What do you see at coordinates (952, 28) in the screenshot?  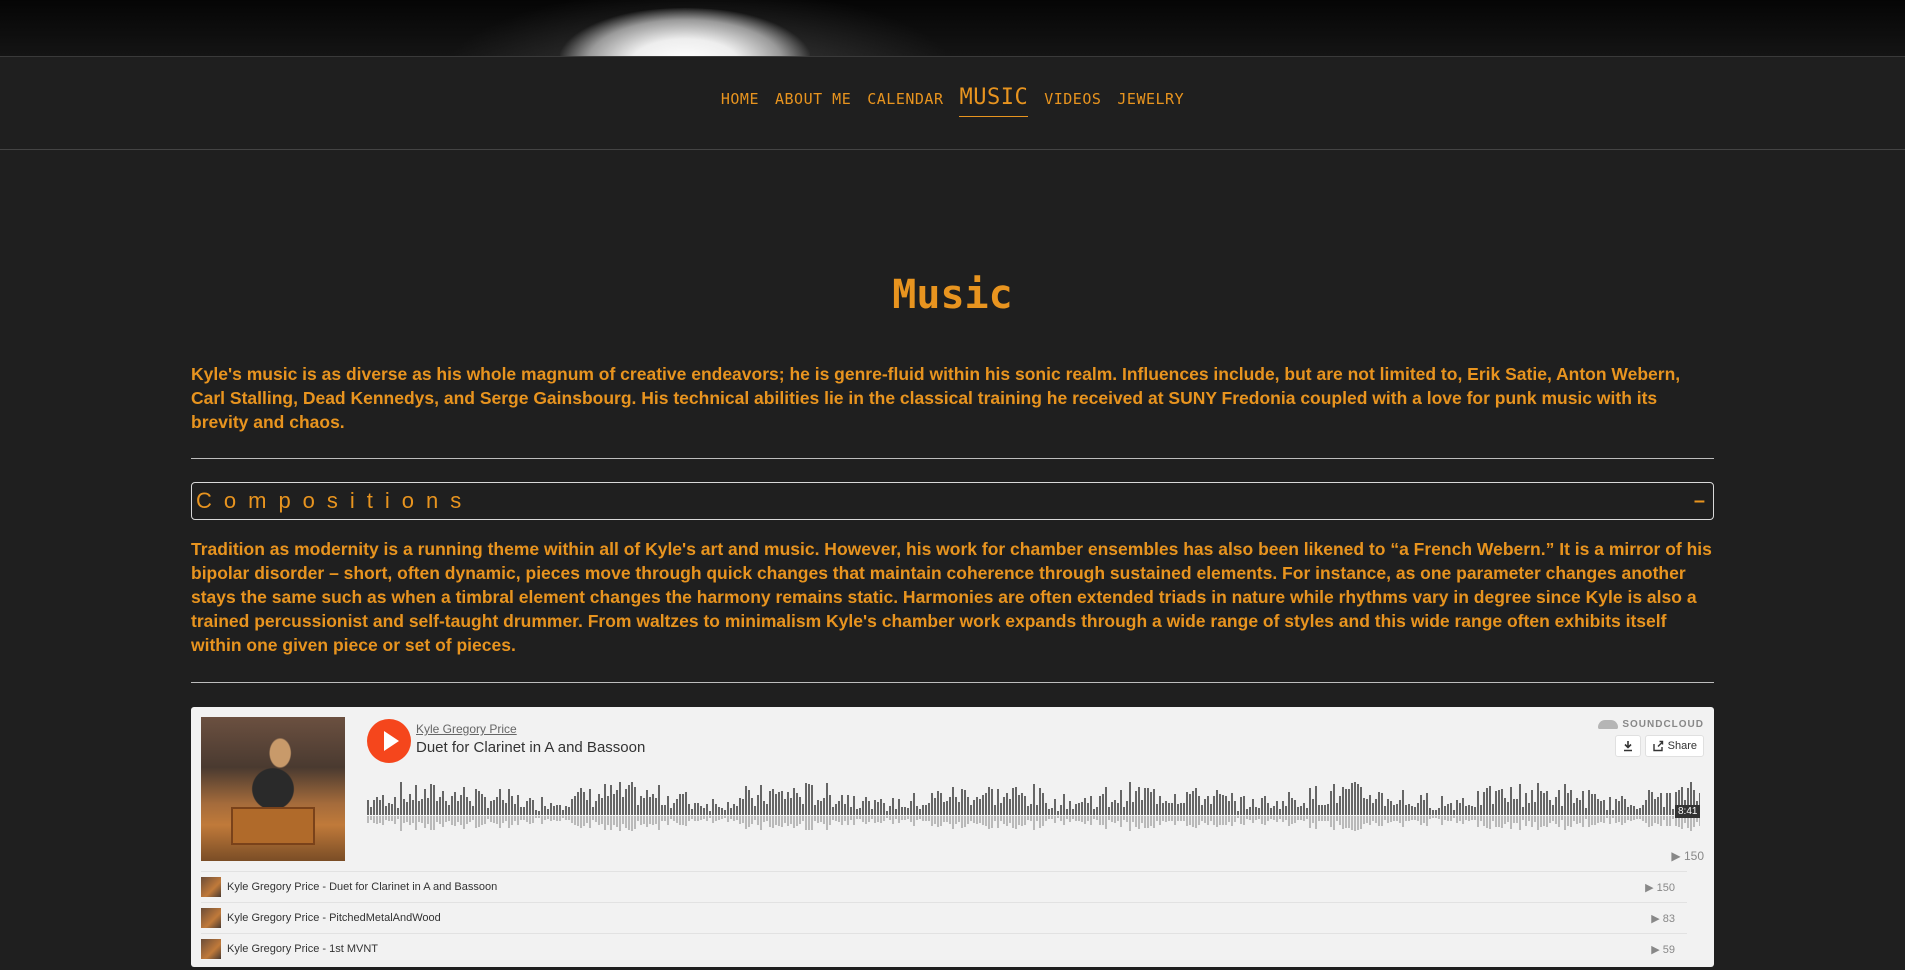 I see `header-banner` at bounding box center [952, 28].